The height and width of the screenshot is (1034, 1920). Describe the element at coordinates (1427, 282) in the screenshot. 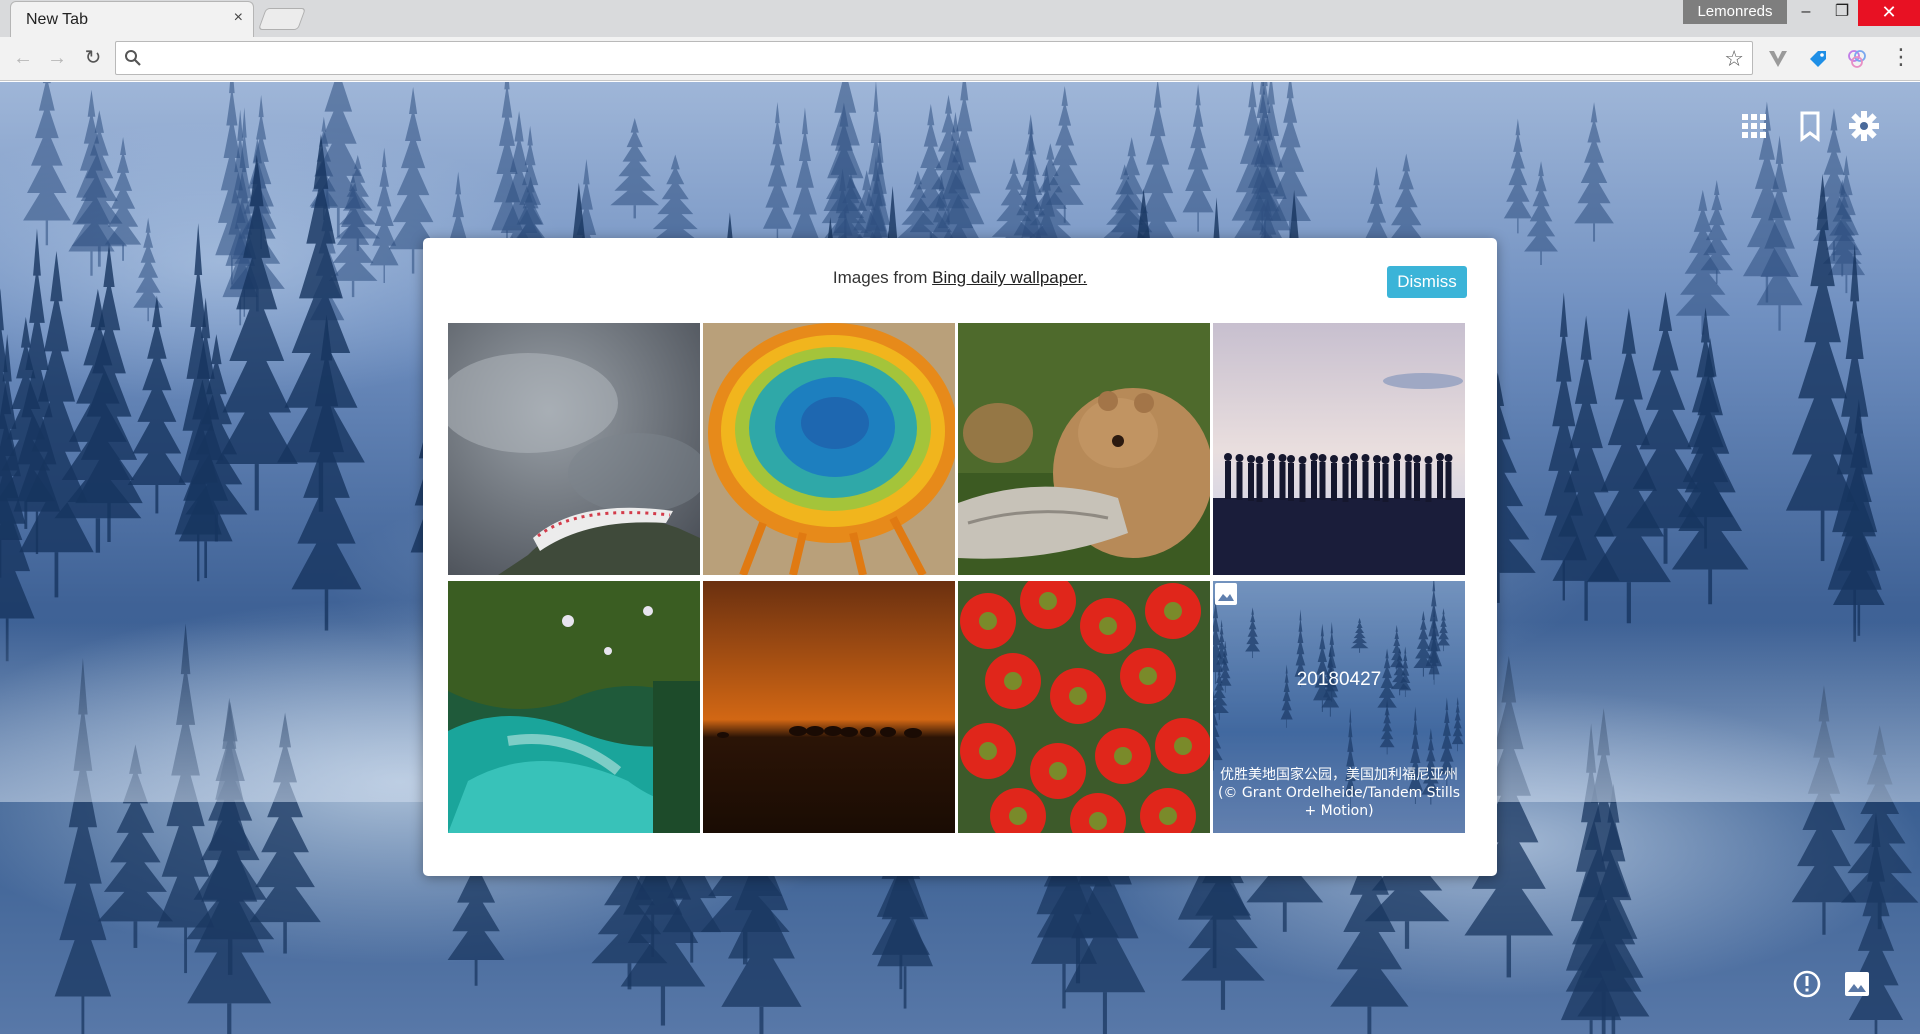

I see `dismiss-button: Dismiss` at that location.